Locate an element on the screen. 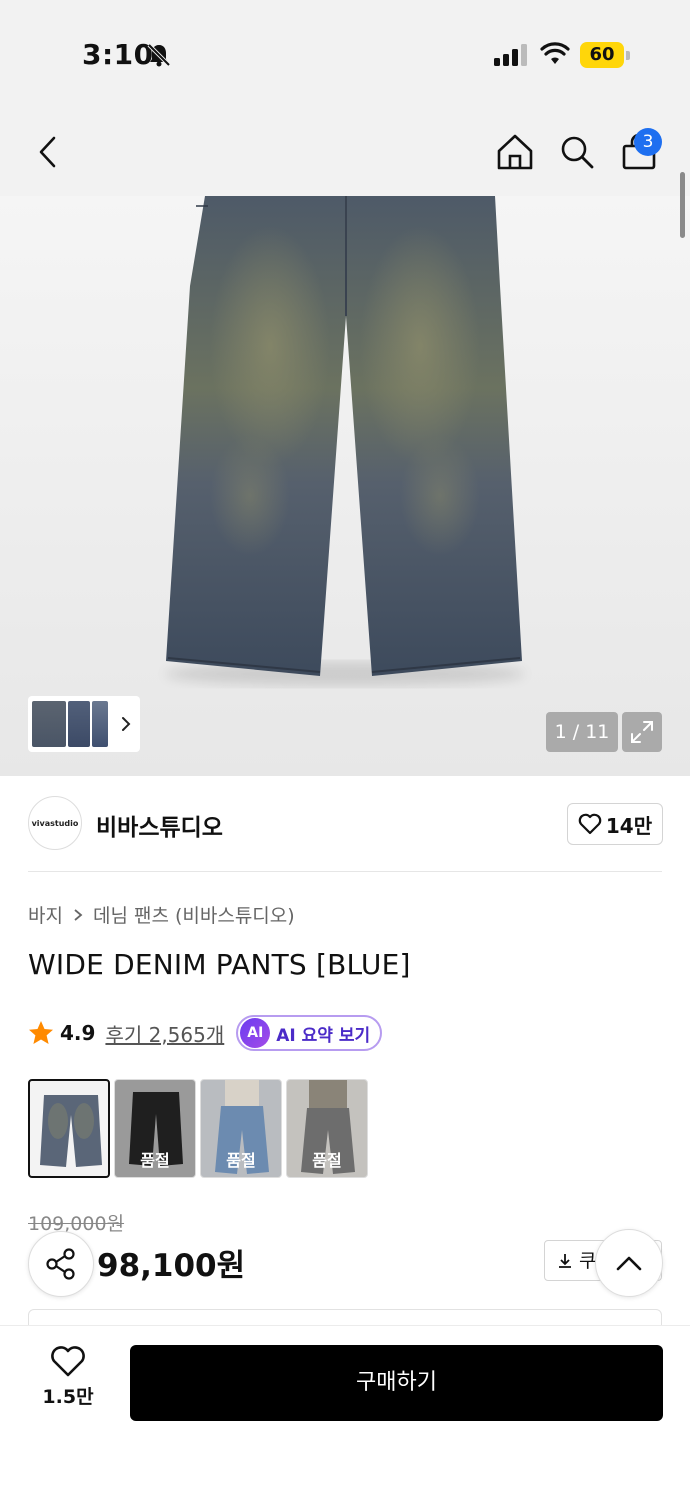  expand-icon is located at coordinates (642, 732).